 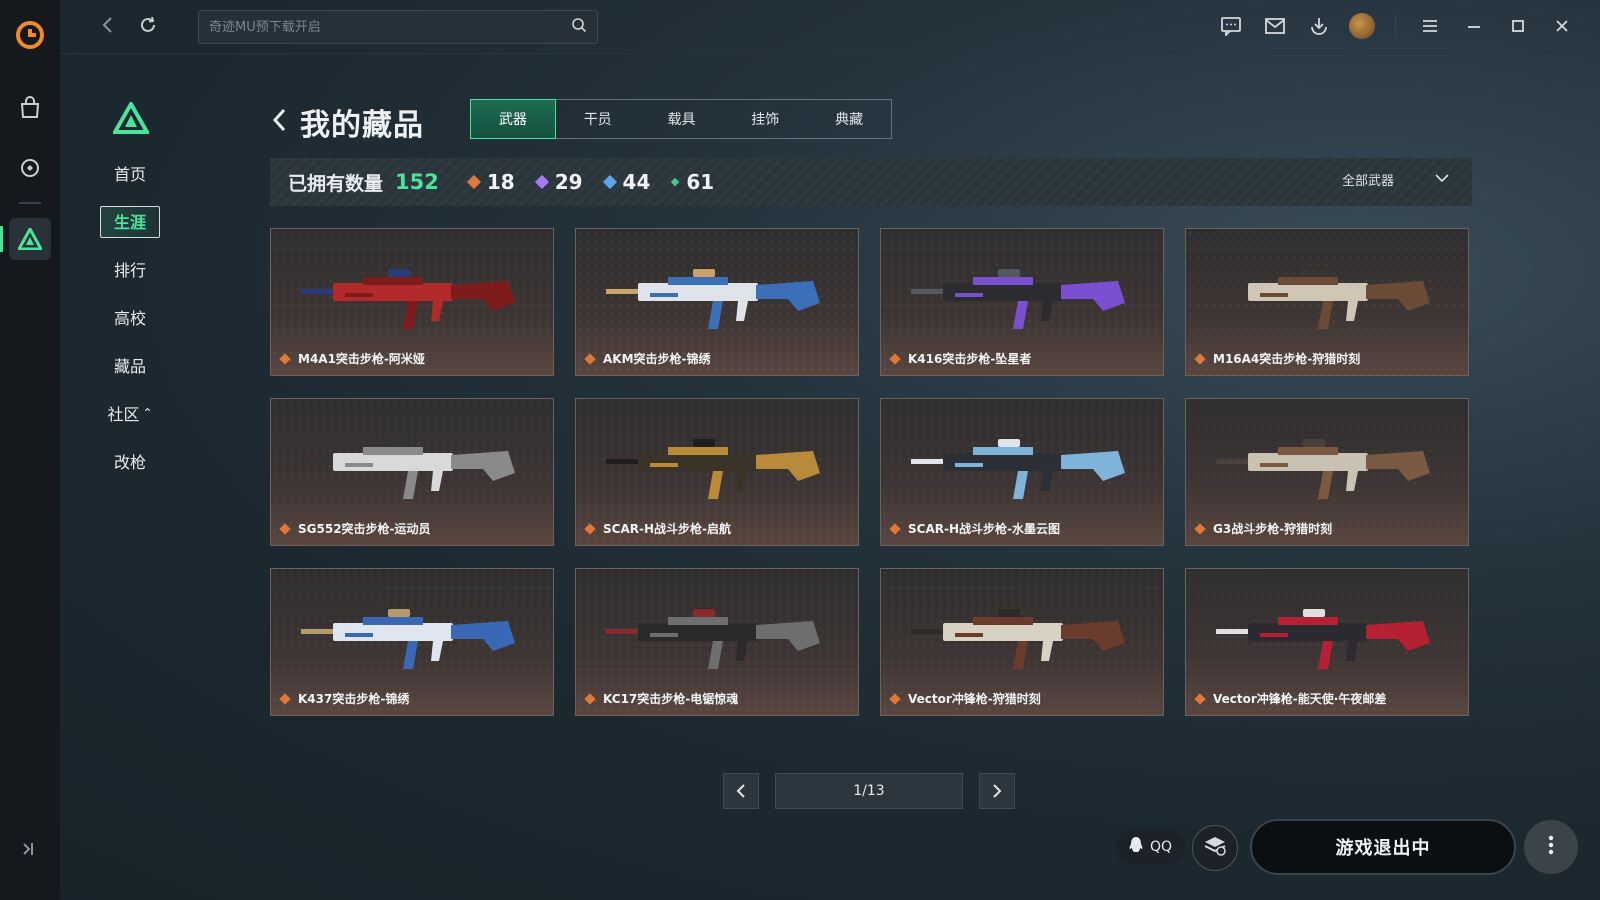 What do you see at coordinates (558, 182) in the screenshot?
I see `stat-purple: 29` at bounding box center [558, 182].